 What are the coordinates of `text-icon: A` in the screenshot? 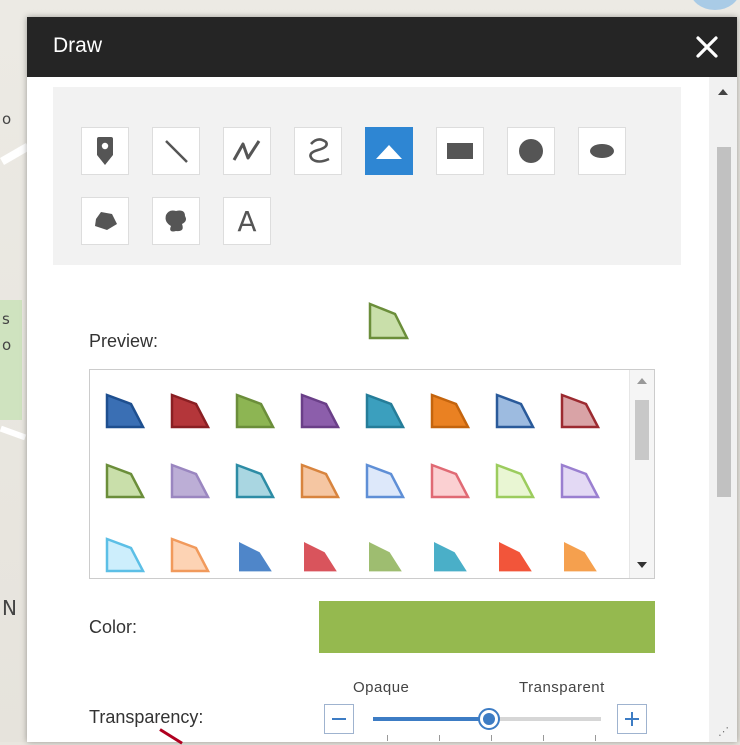 It's located at (247, 221).